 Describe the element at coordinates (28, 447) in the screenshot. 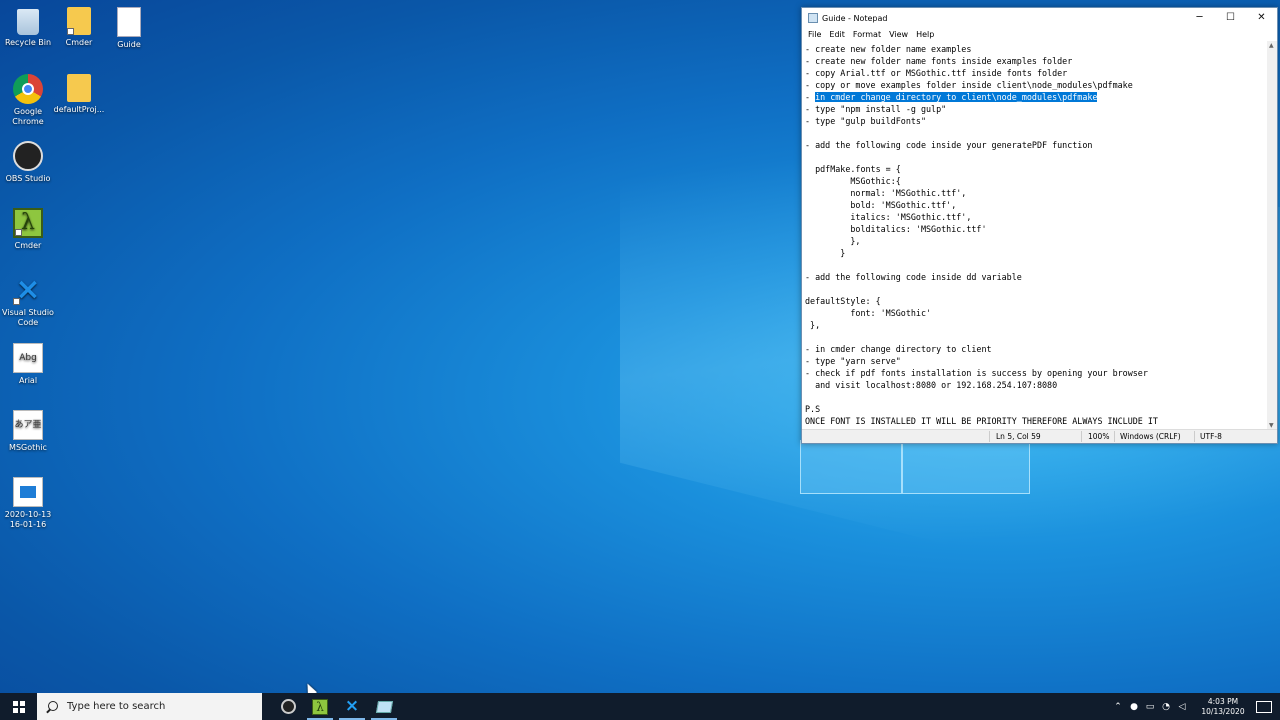

I see `desktop-icon-label: MSGothic` at that location.